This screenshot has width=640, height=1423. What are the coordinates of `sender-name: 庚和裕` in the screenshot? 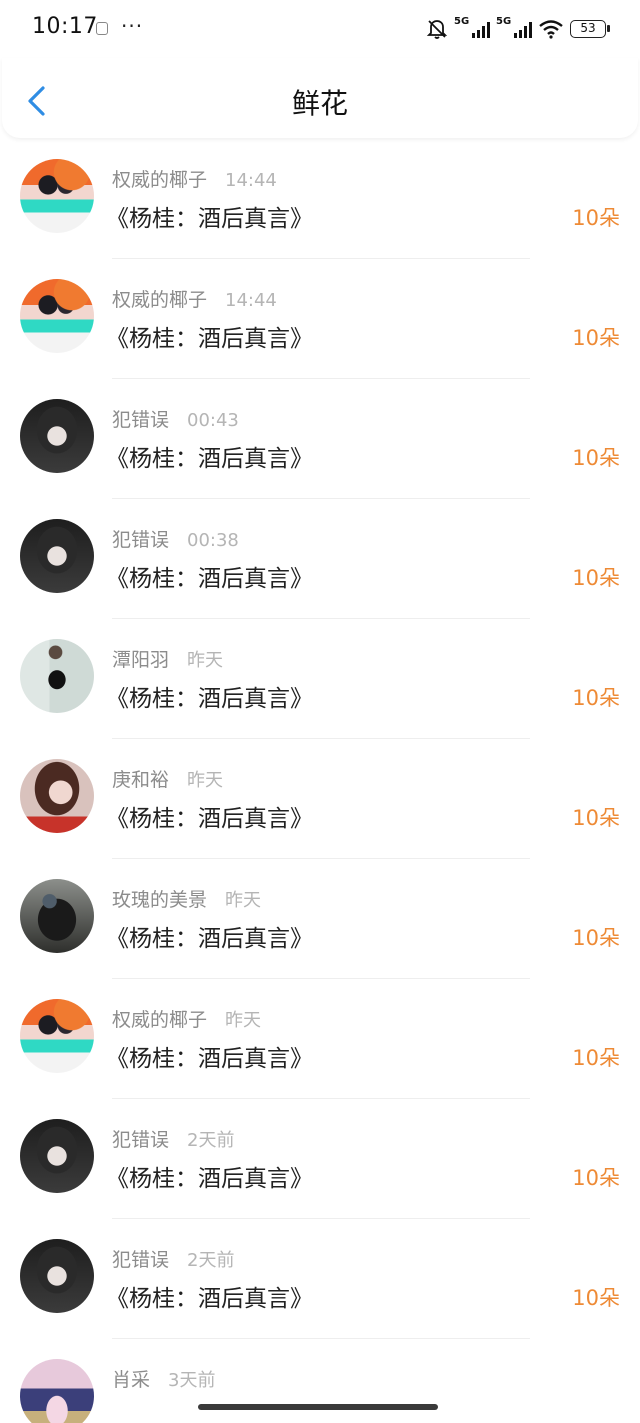 It's located at (140, 778).